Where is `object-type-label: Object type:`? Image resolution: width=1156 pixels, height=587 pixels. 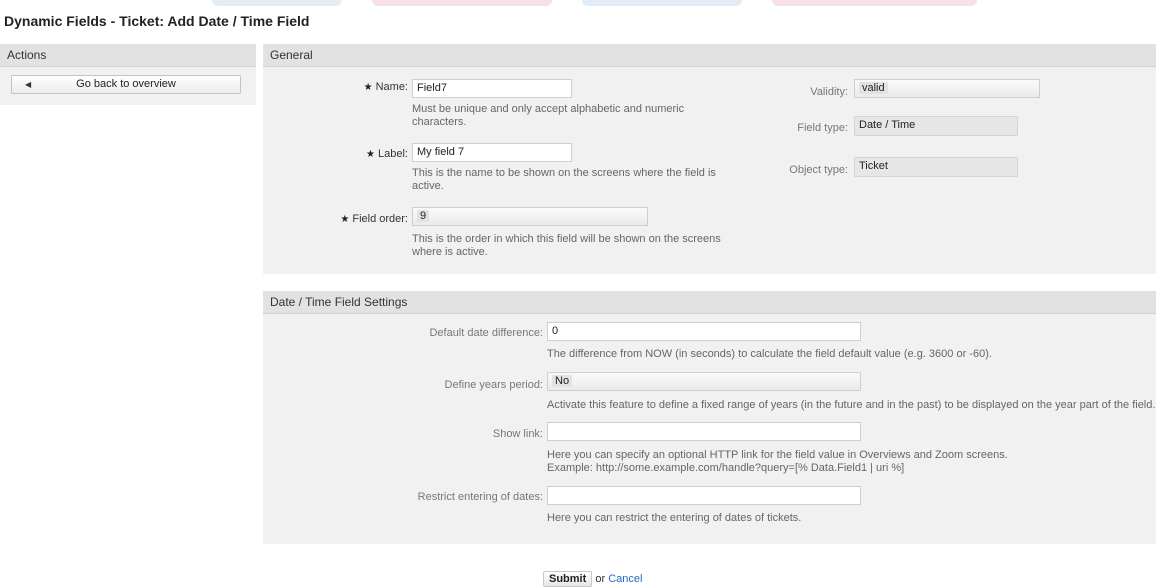 object-type-label: Object type: is located at coordinates (818, 170).